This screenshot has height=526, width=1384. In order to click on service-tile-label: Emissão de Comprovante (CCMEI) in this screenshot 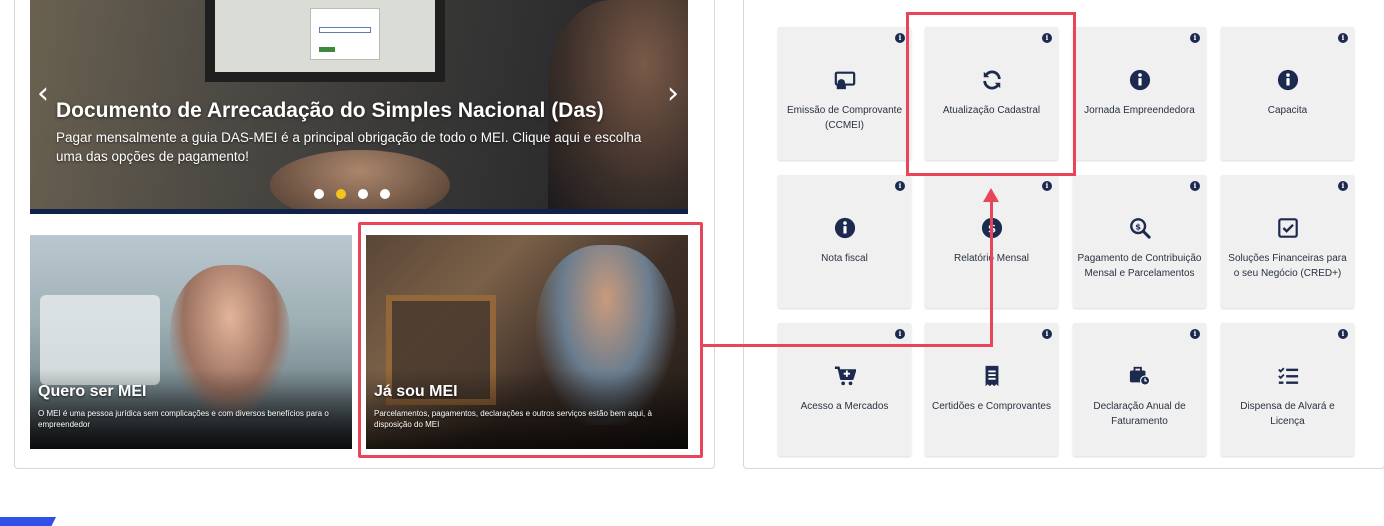, I will do `click(844, 118)`.